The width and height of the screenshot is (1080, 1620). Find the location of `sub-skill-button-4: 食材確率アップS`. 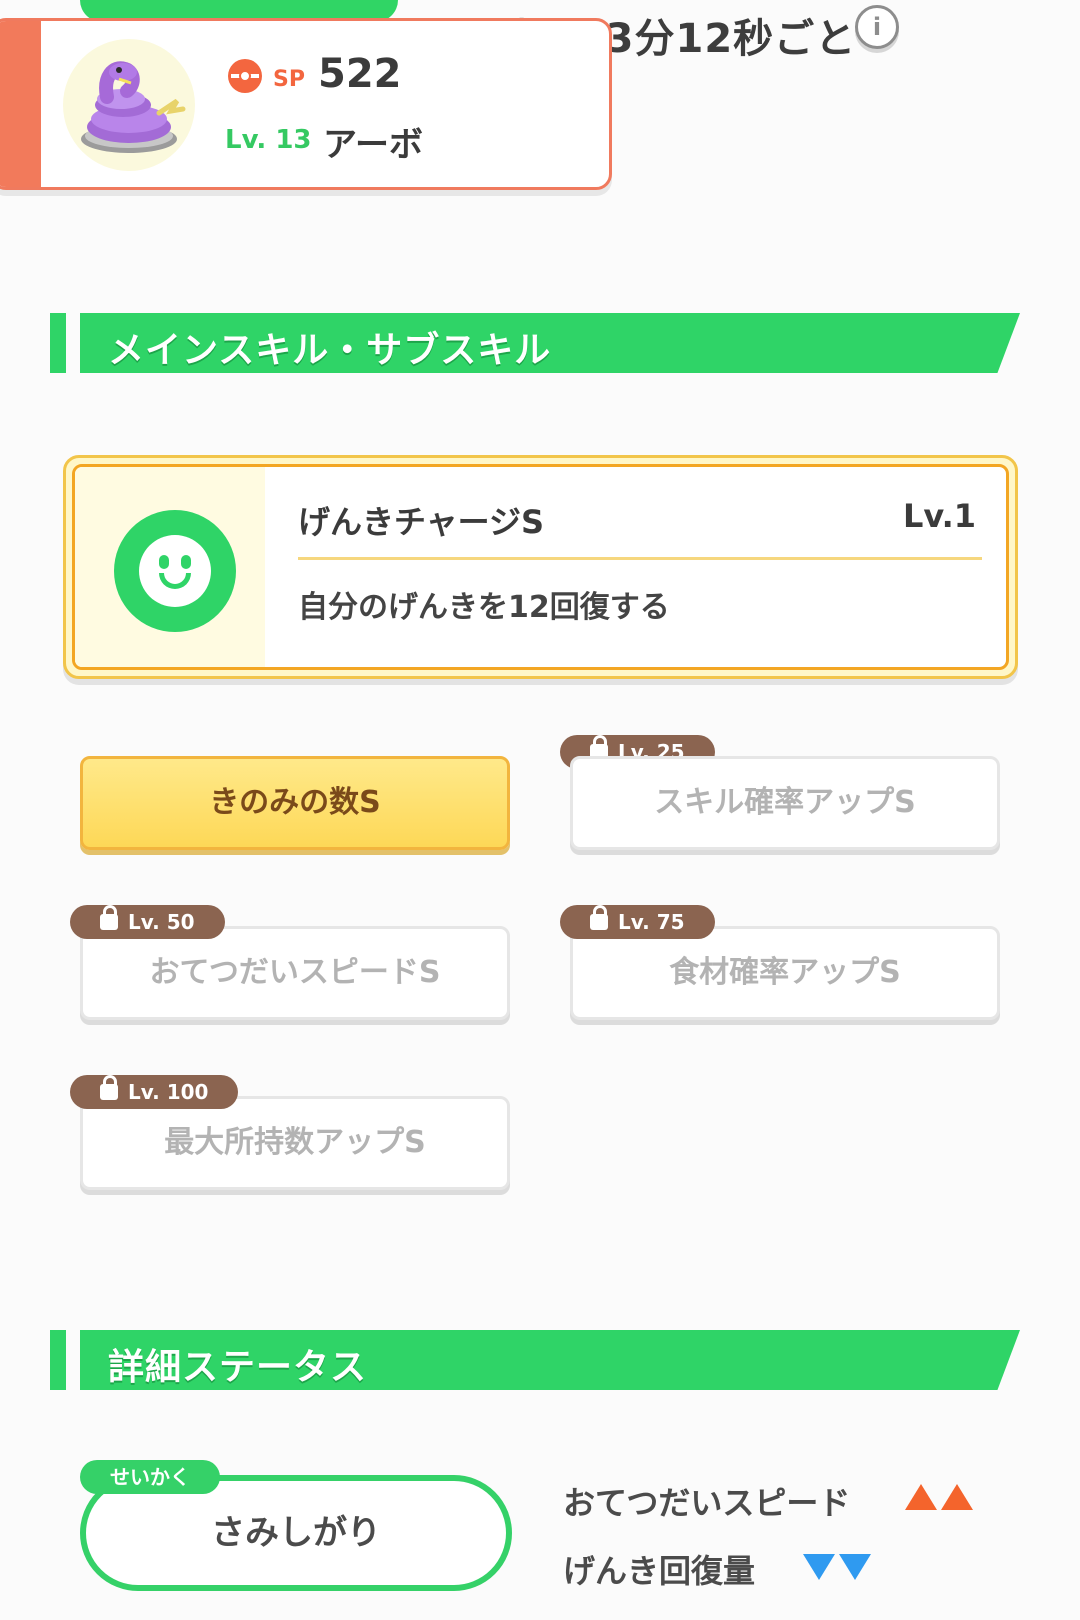

sub-skill-button-4: 食材確率アップS is located at coordinates (785, 973).